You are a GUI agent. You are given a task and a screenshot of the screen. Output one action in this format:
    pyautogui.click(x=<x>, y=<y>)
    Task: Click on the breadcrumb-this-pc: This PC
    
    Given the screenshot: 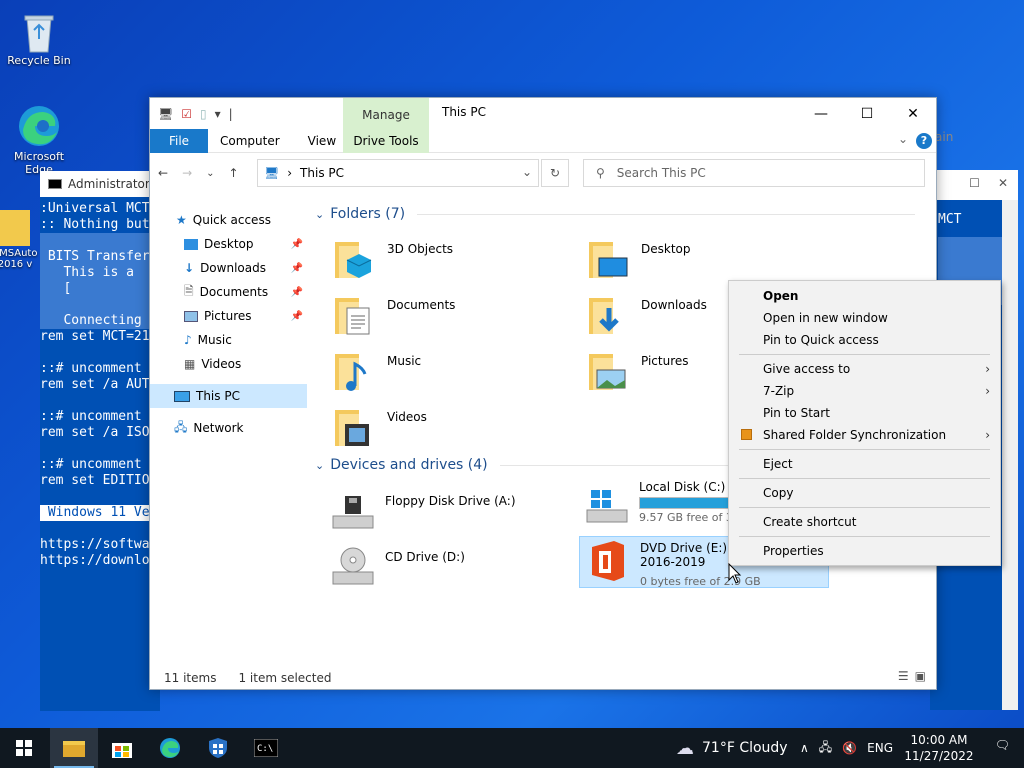 What is the action you would take?
    pyautogui.click(x=322, y=173)
    